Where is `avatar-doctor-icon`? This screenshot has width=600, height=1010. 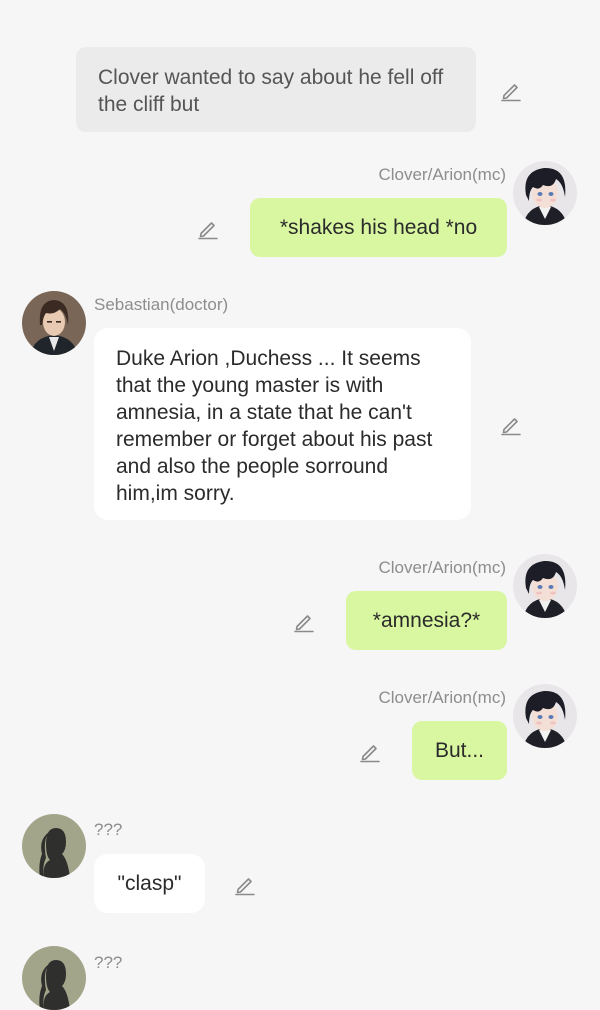
avatar-doctor-icon is located at coordinates (54, 323).